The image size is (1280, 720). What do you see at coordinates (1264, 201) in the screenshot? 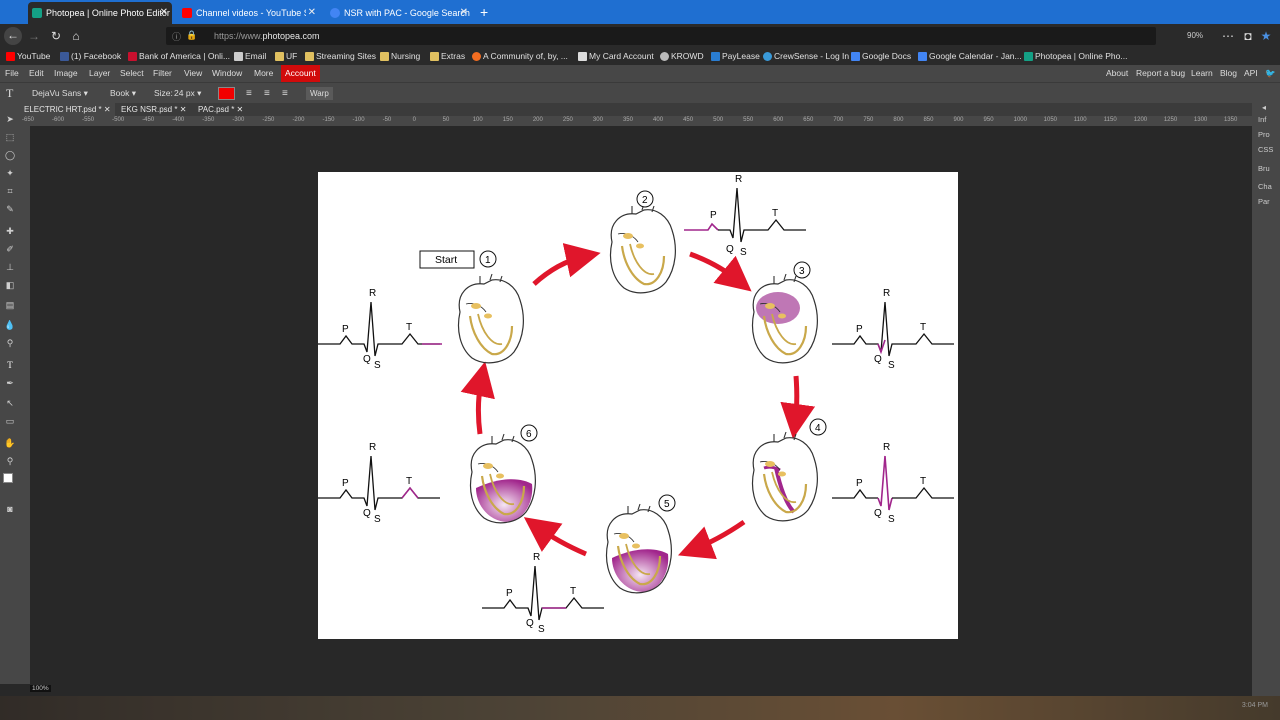
I see `panel-paragraph: Par` at bounding box center [1264, 201].